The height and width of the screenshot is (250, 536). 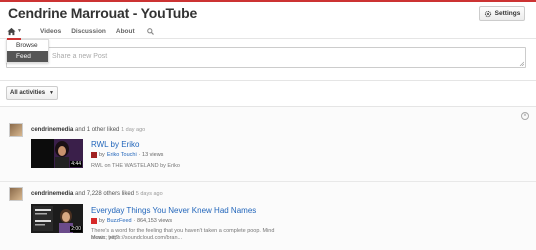 What do you see at coordinates (27, 45) in the screenshot?
I see `menu-item-browse: Browse` at bounding box center [27, 45].